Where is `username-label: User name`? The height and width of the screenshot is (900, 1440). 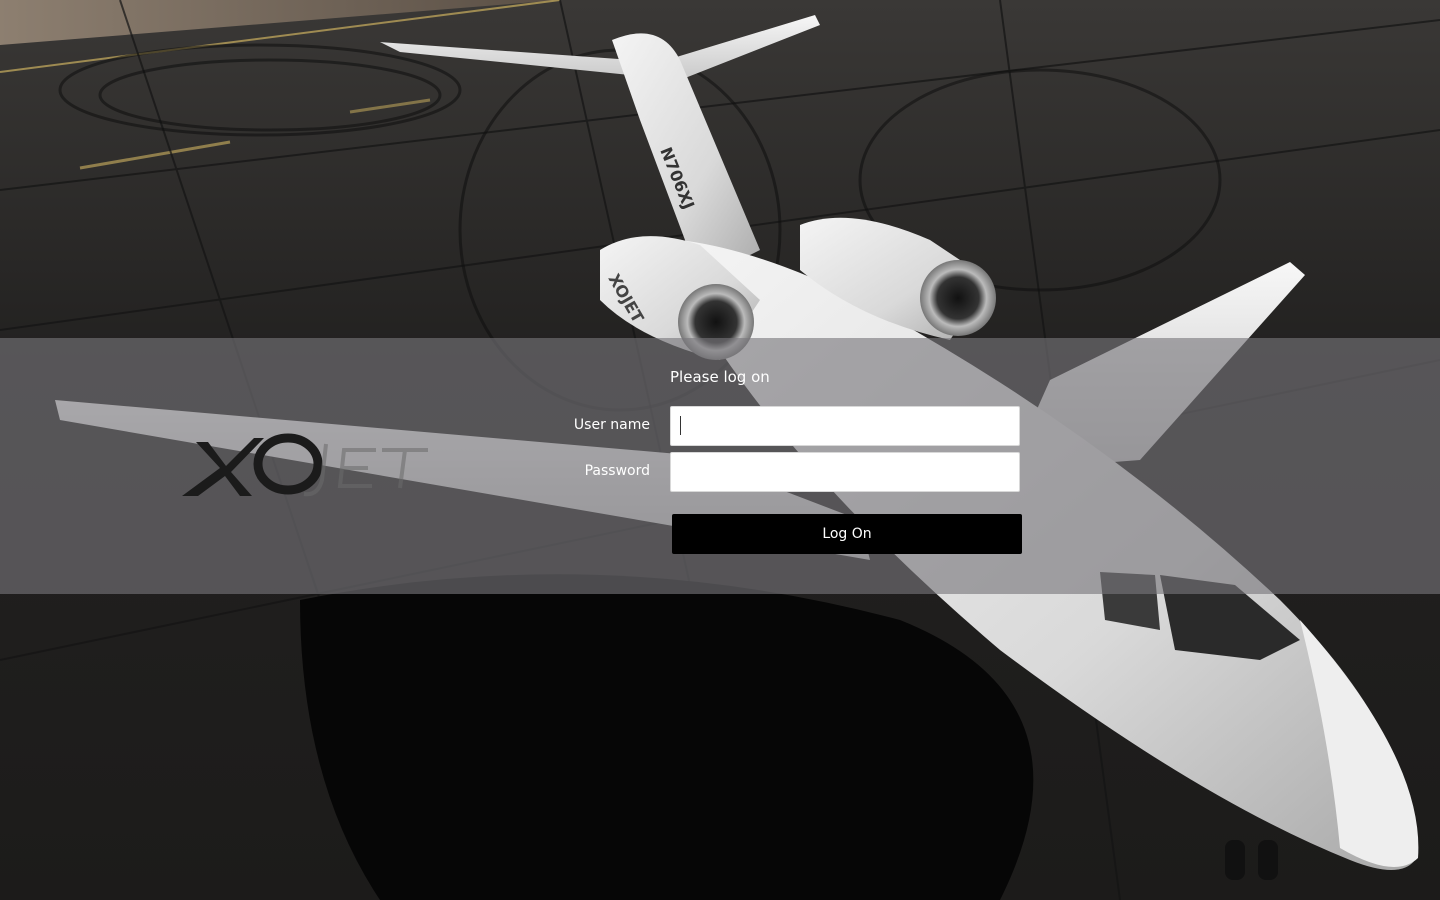 username-label: User name is located at coordinates (611, 425).